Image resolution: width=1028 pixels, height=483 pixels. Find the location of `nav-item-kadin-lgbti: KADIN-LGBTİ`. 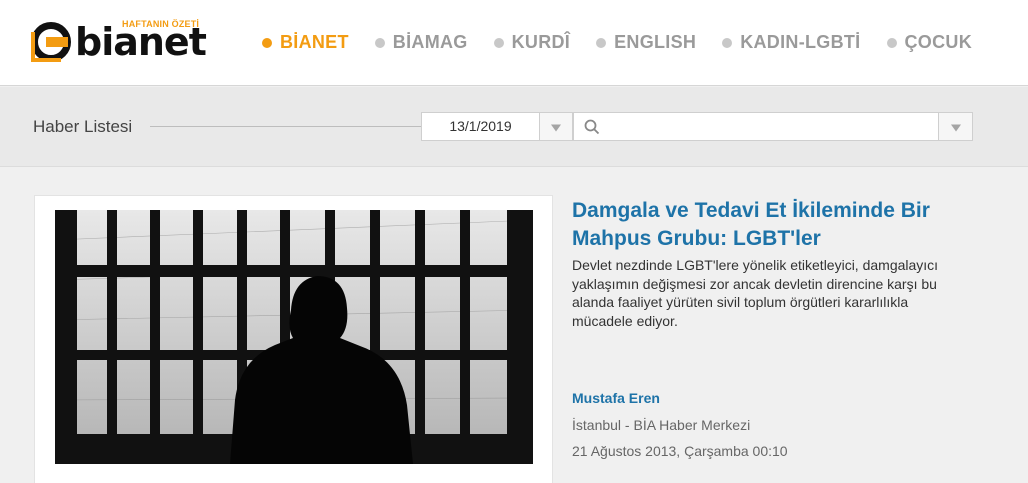

nav-item-kadin-lgbti: KADIN-LGBTİ is located at coordinates (791, 42).